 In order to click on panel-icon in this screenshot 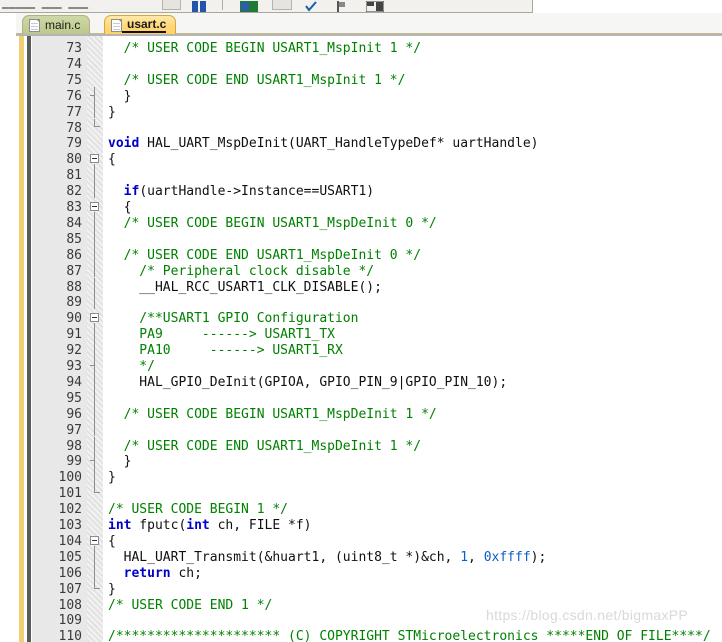, I will do `click(171, 5)`.